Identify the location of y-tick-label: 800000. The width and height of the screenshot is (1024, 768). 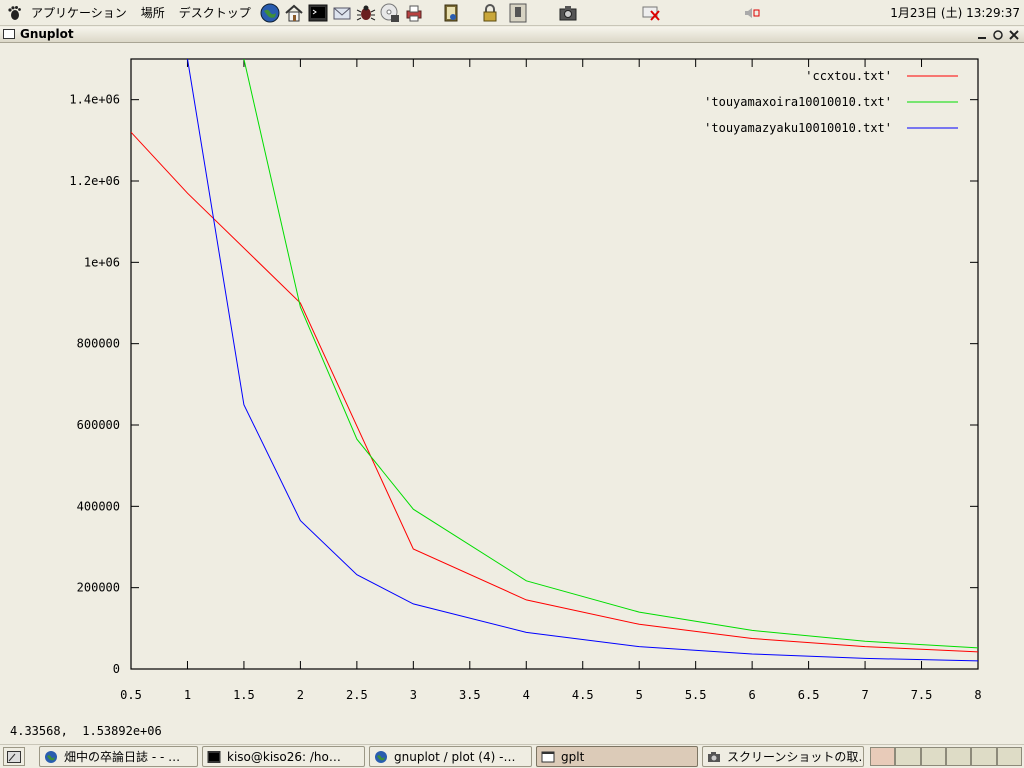
(98, 344).